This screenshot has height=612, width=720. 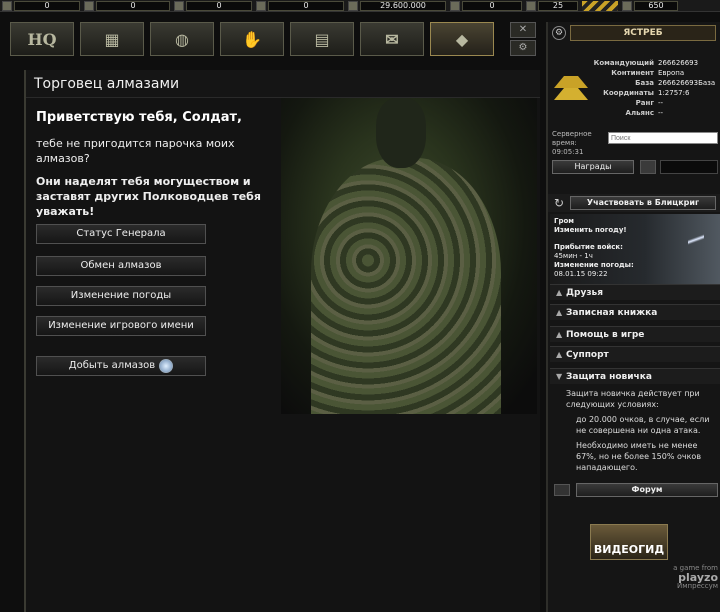 What do you see at coordinates (635, 292) in the screenshot?
I see `friends-section: ▲ Друзья` at bounding box center [635, 292].